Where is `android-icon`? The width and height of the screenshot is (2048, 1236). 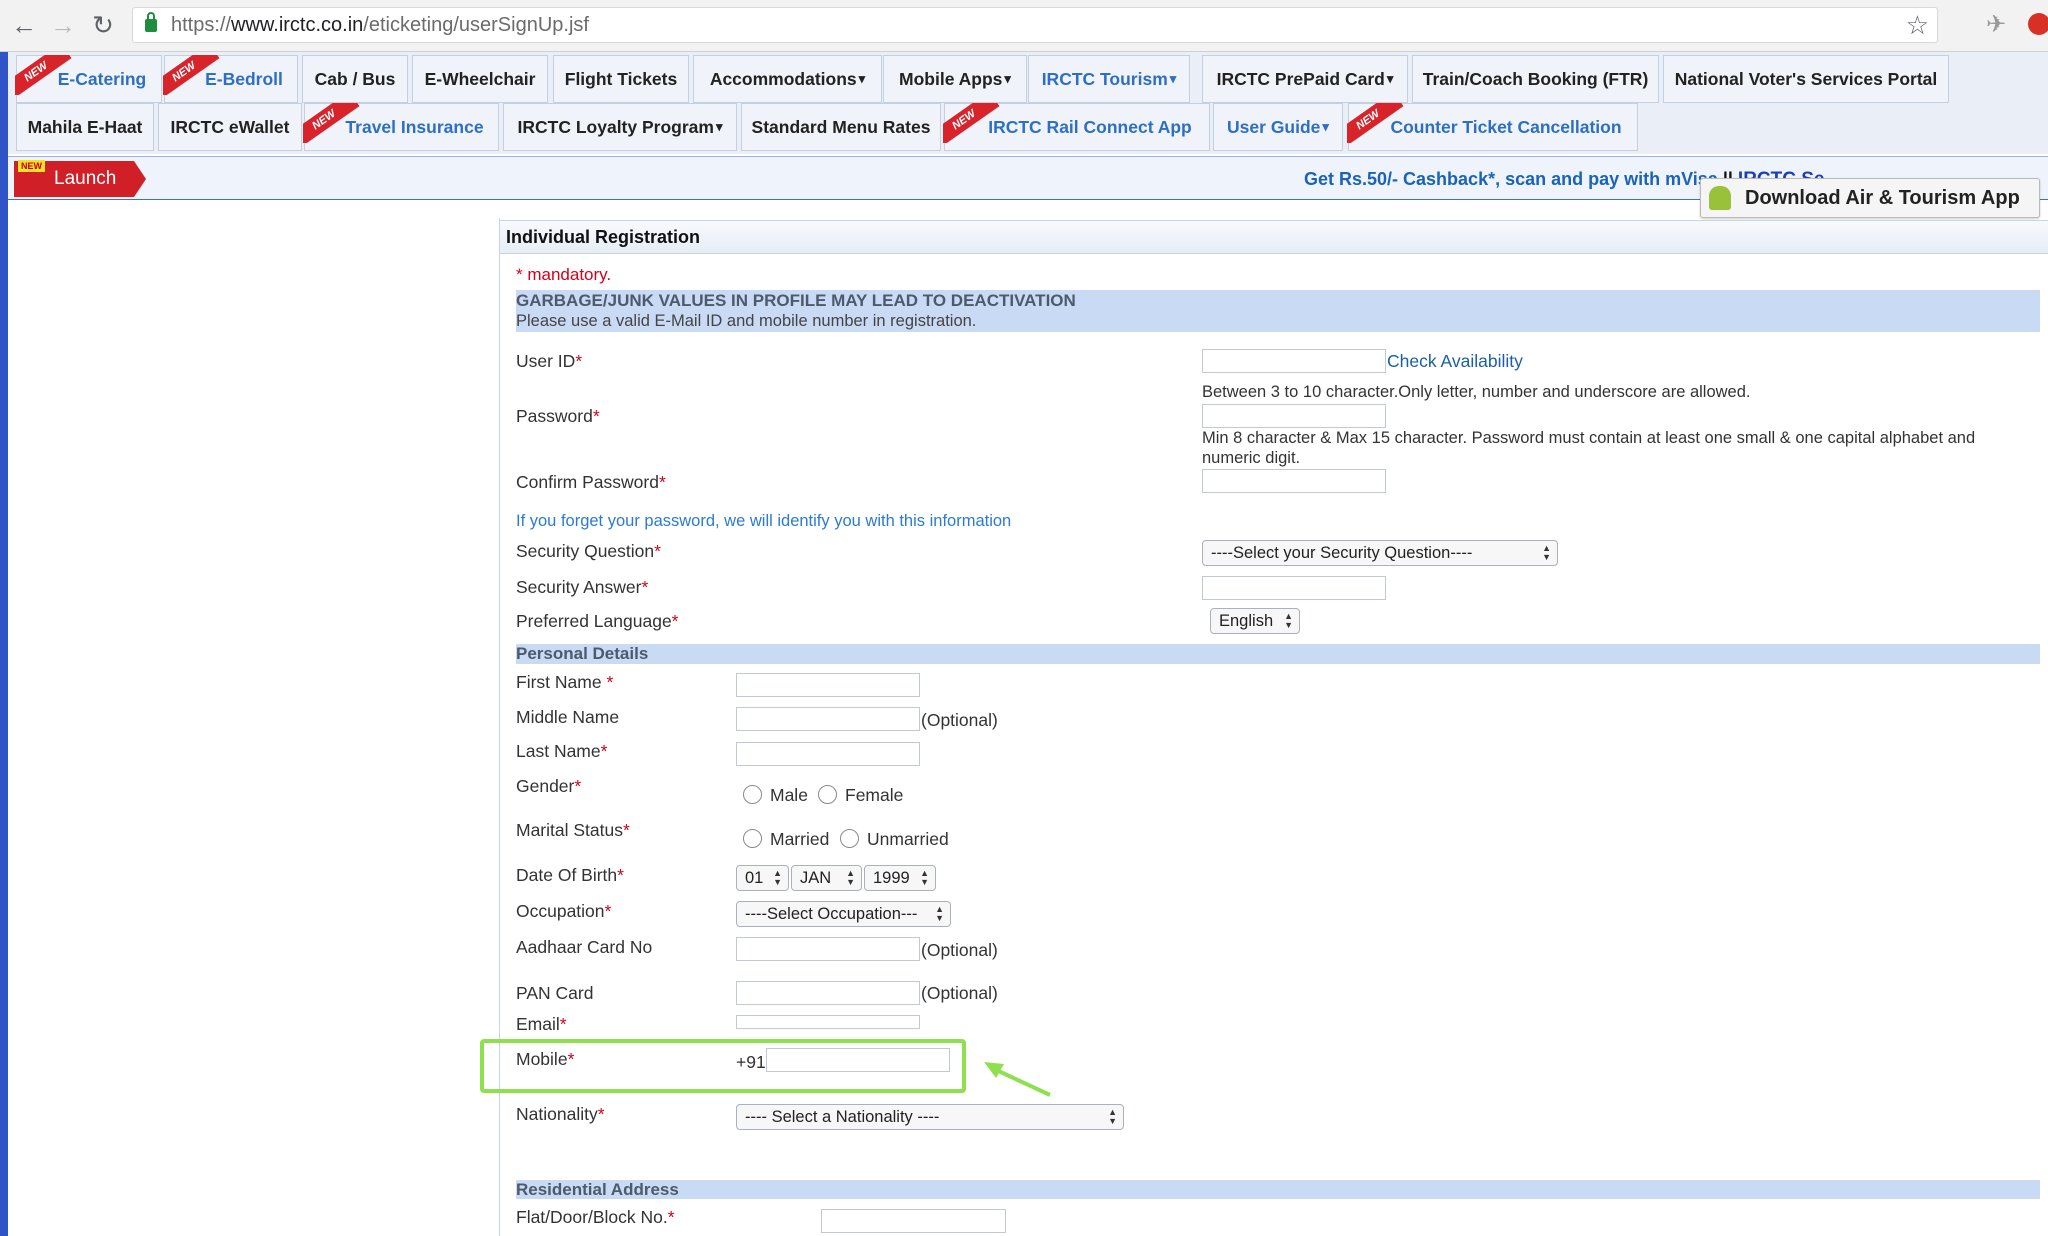 android-icon is located at coordinates (1720, 198).